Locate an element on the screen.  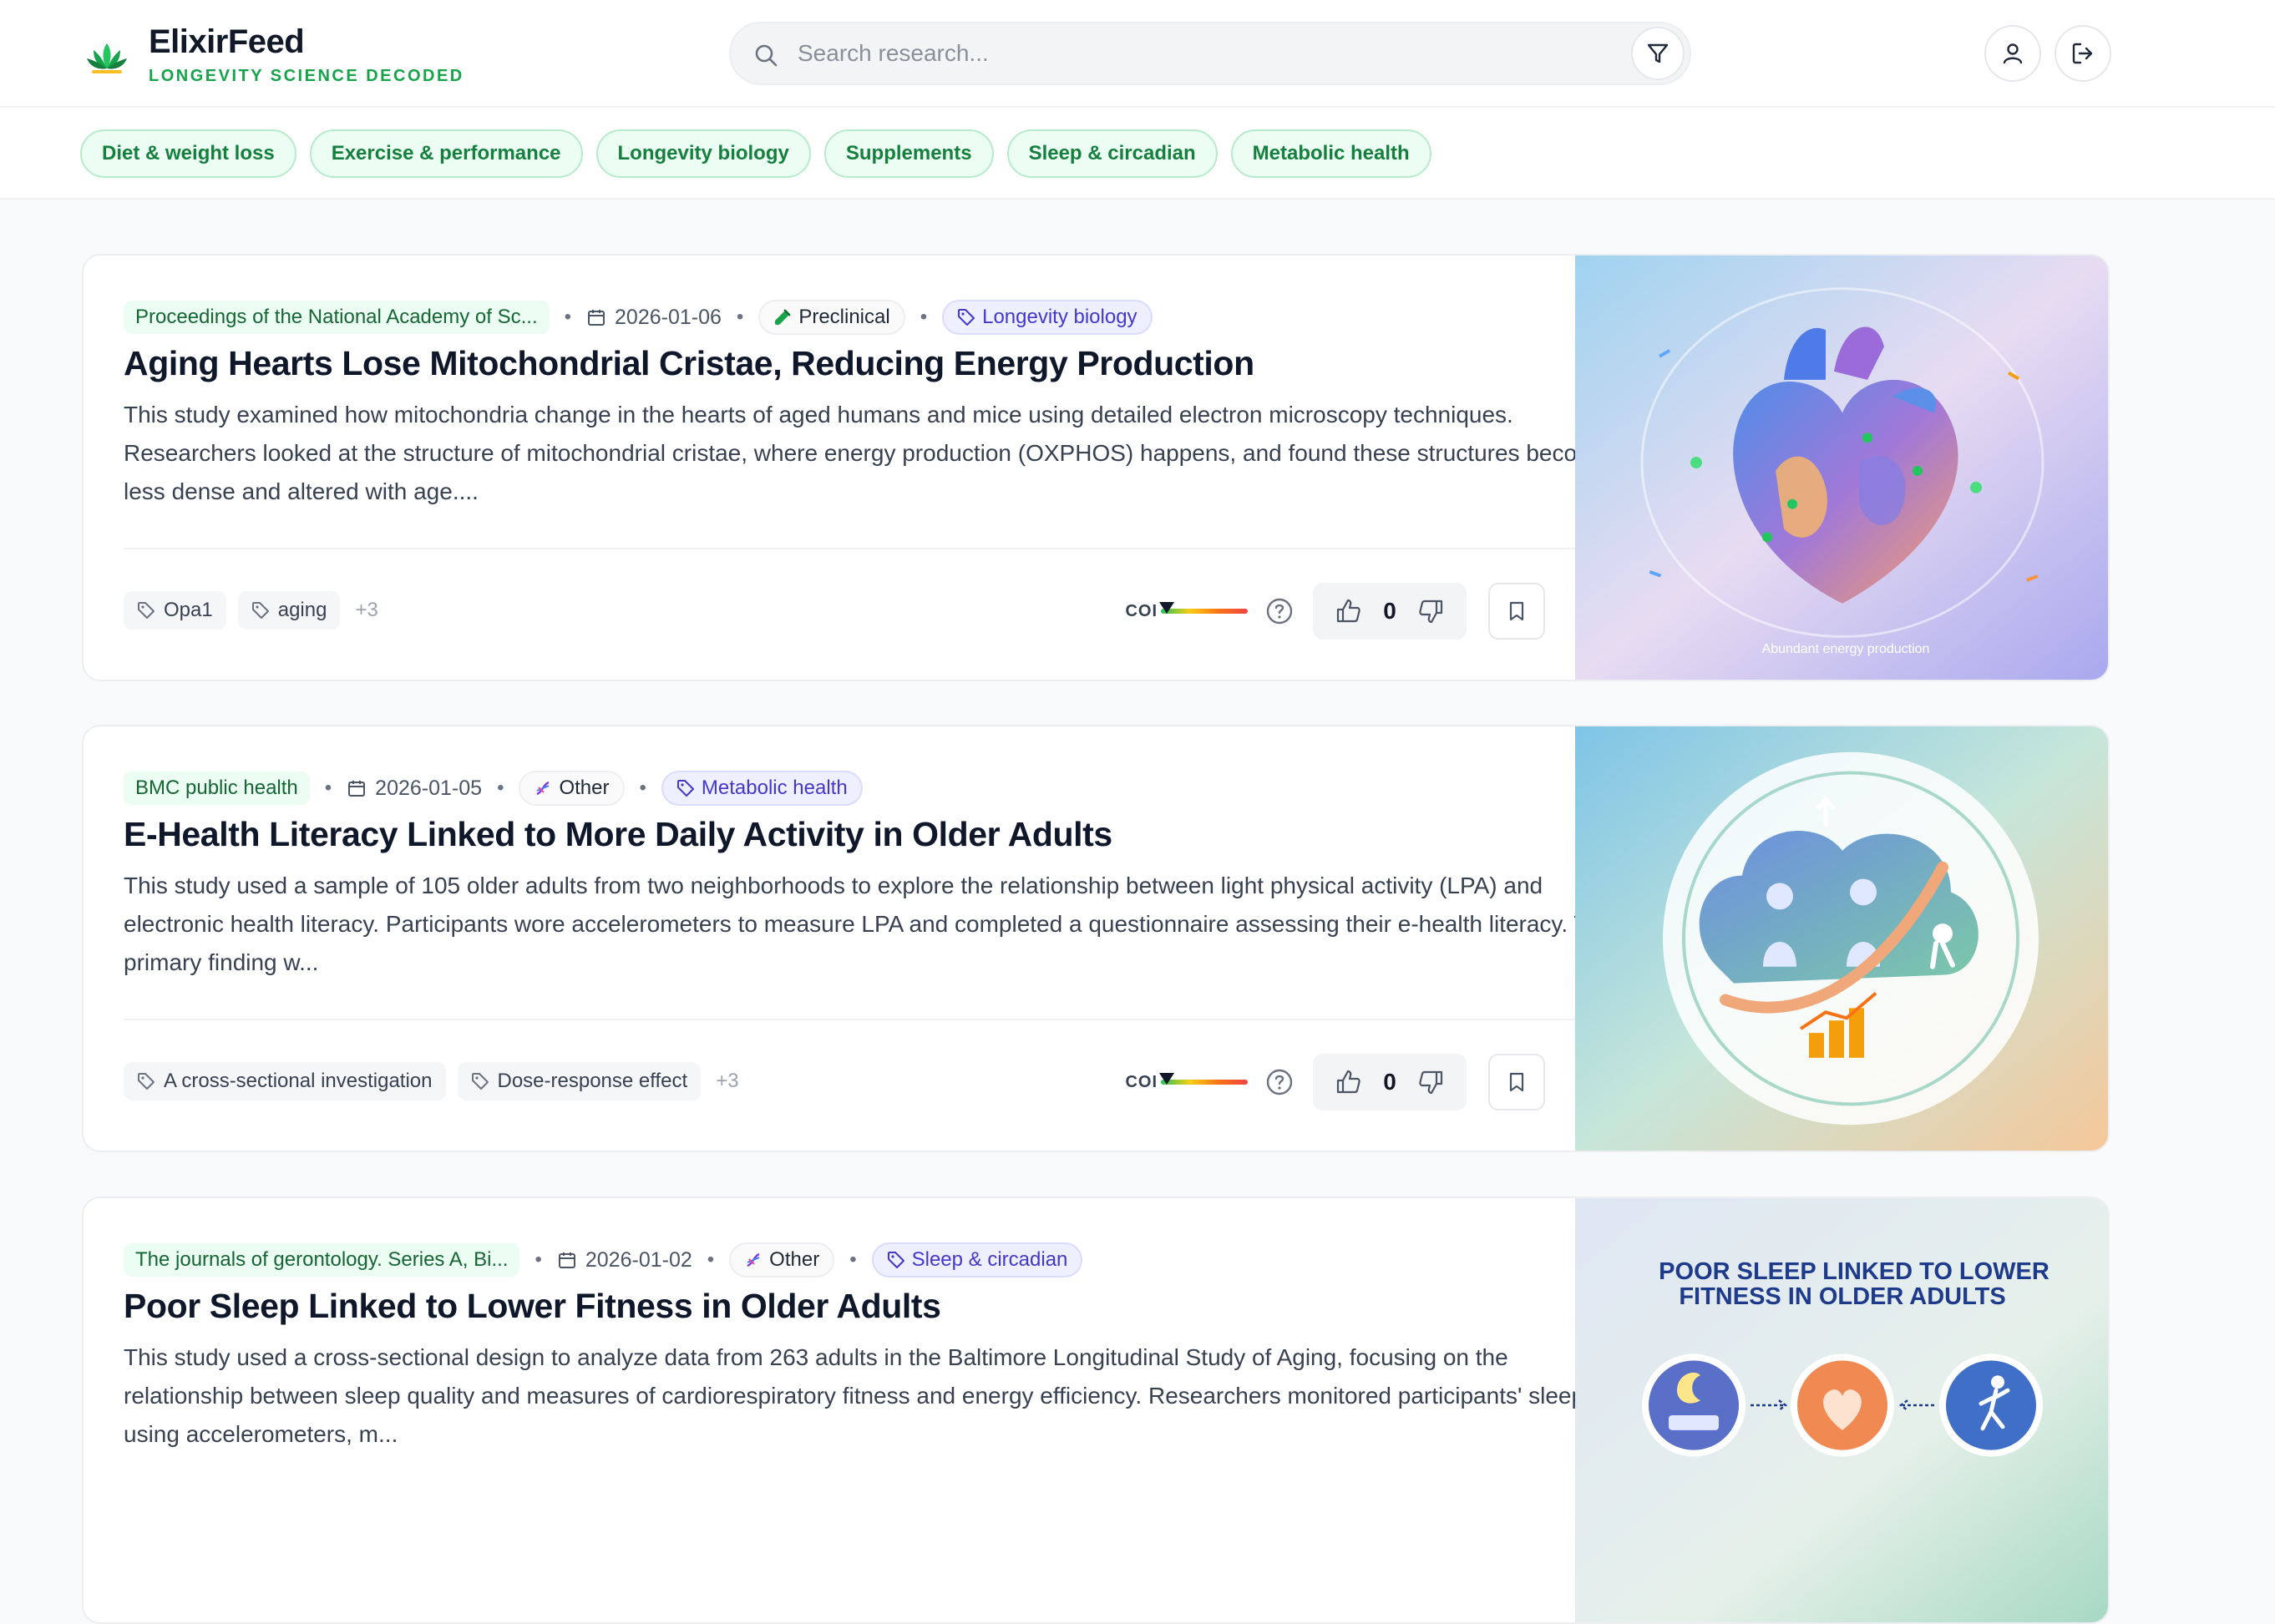
search-icon is located at coordinates (766, 56).